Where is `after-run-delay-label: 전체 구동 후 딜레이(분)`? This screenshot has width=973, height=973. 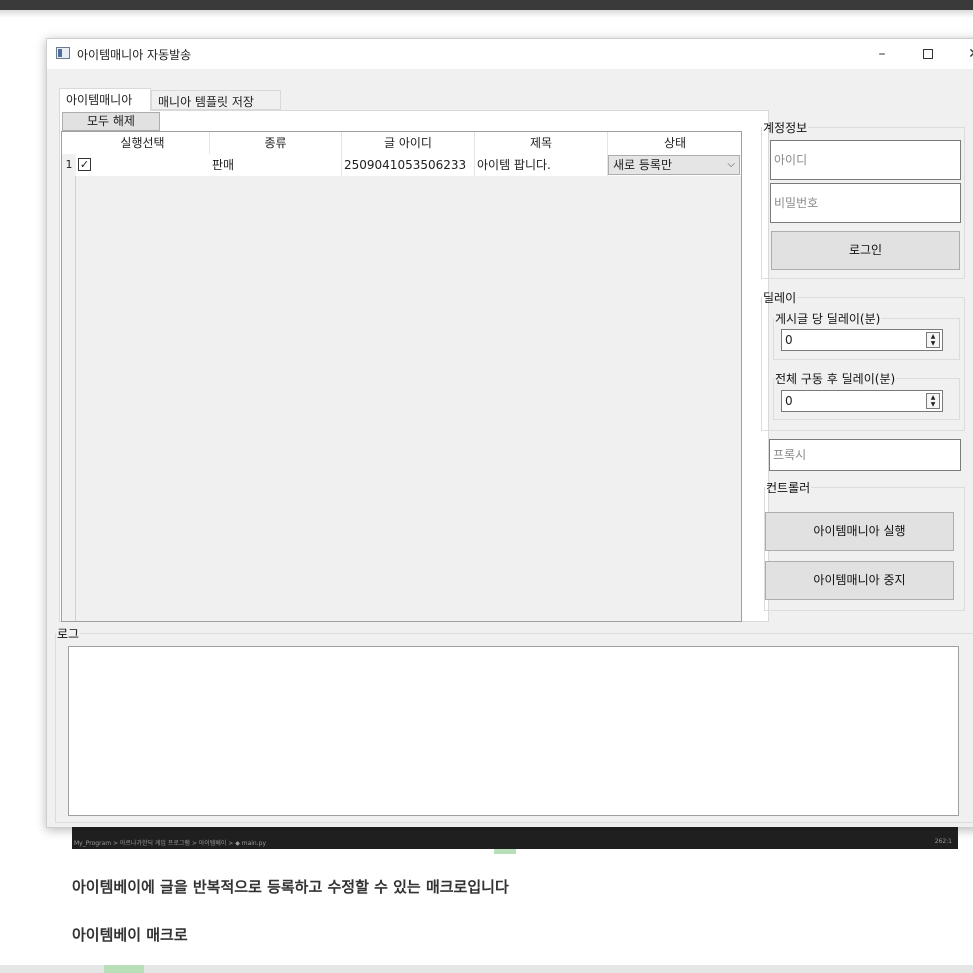 after-run-delay-label: 전체 구동 후 딜레이(분) is located at coordinates (835, 379).